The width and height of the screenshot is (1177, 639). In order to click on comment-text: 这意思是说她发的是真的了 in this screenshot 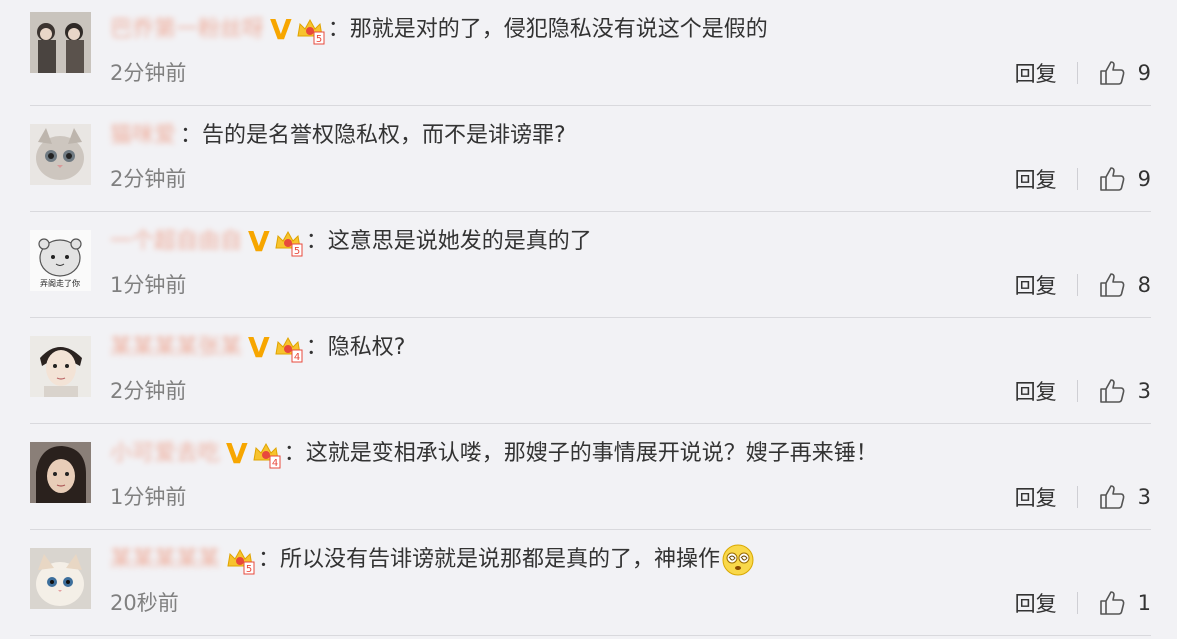, I will do `click(459, 241)`.